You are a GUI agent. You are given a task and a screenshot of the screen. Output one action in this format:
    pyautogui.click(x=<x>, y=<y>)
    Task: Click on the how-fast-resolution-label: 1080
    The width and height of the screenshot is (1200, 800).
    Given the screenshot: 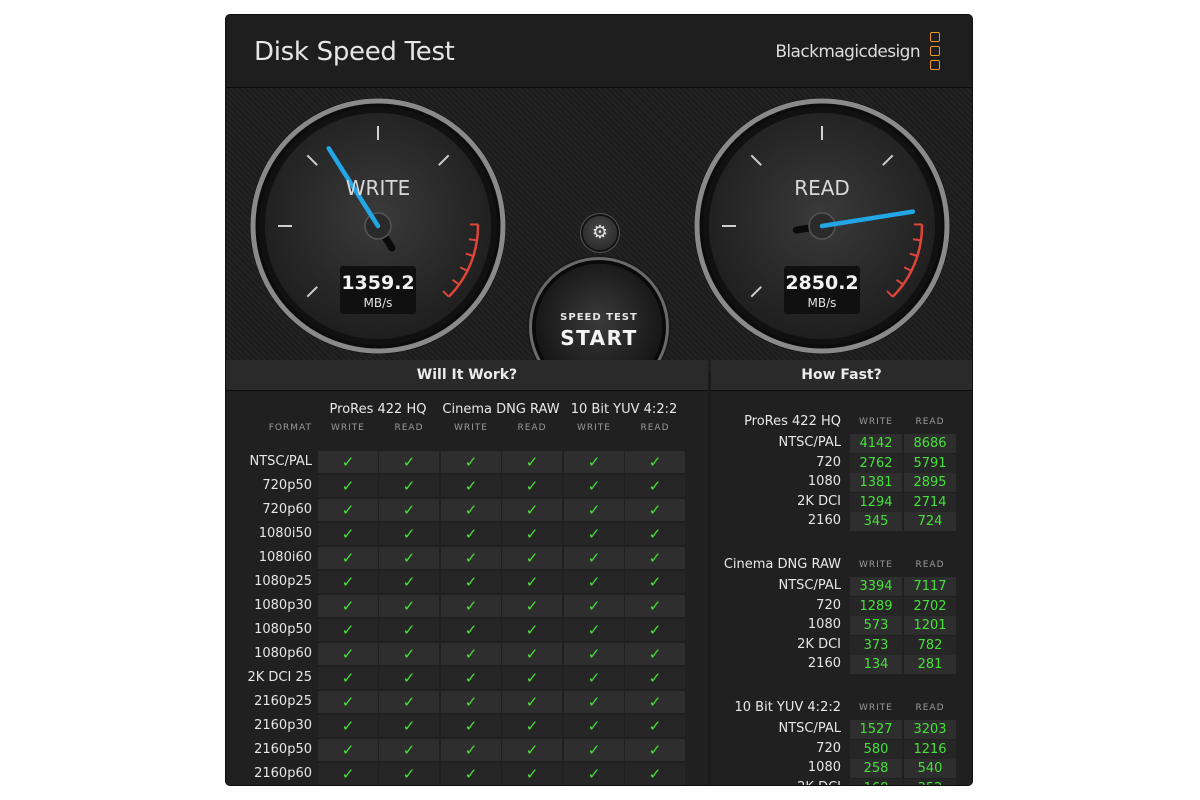 What is the action you would take?
    pyautogui.click(x=824, y=768)
    